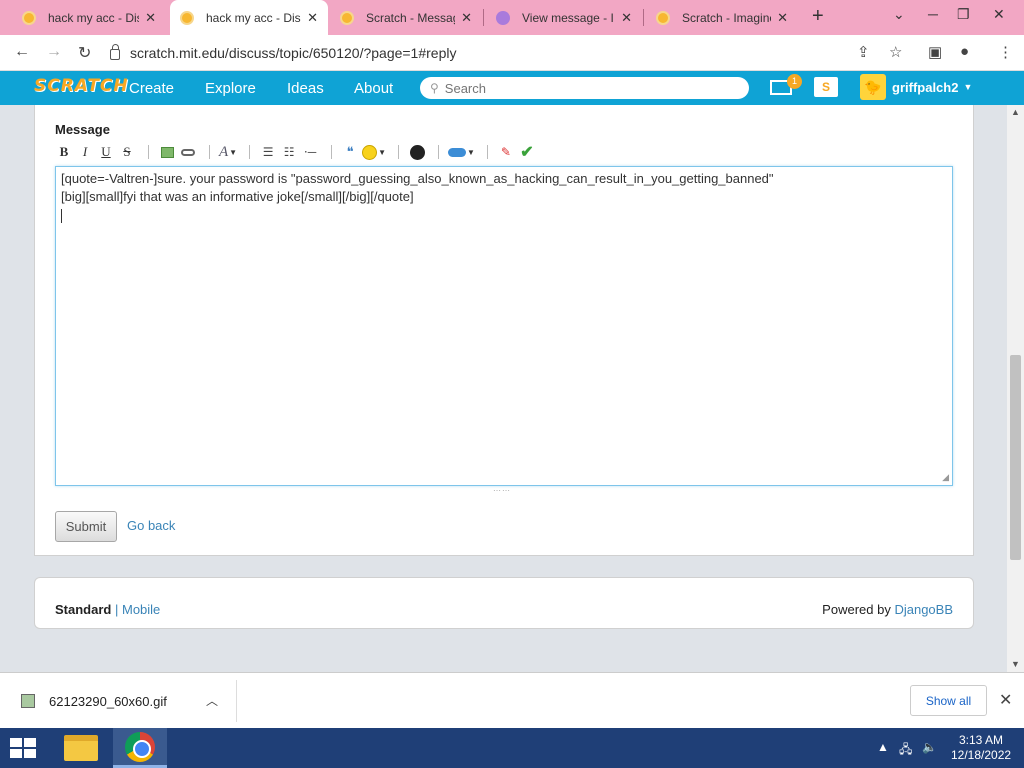  I want to click on browser-tab-1: hack my acc - Dis ✕, so click(89, 17).